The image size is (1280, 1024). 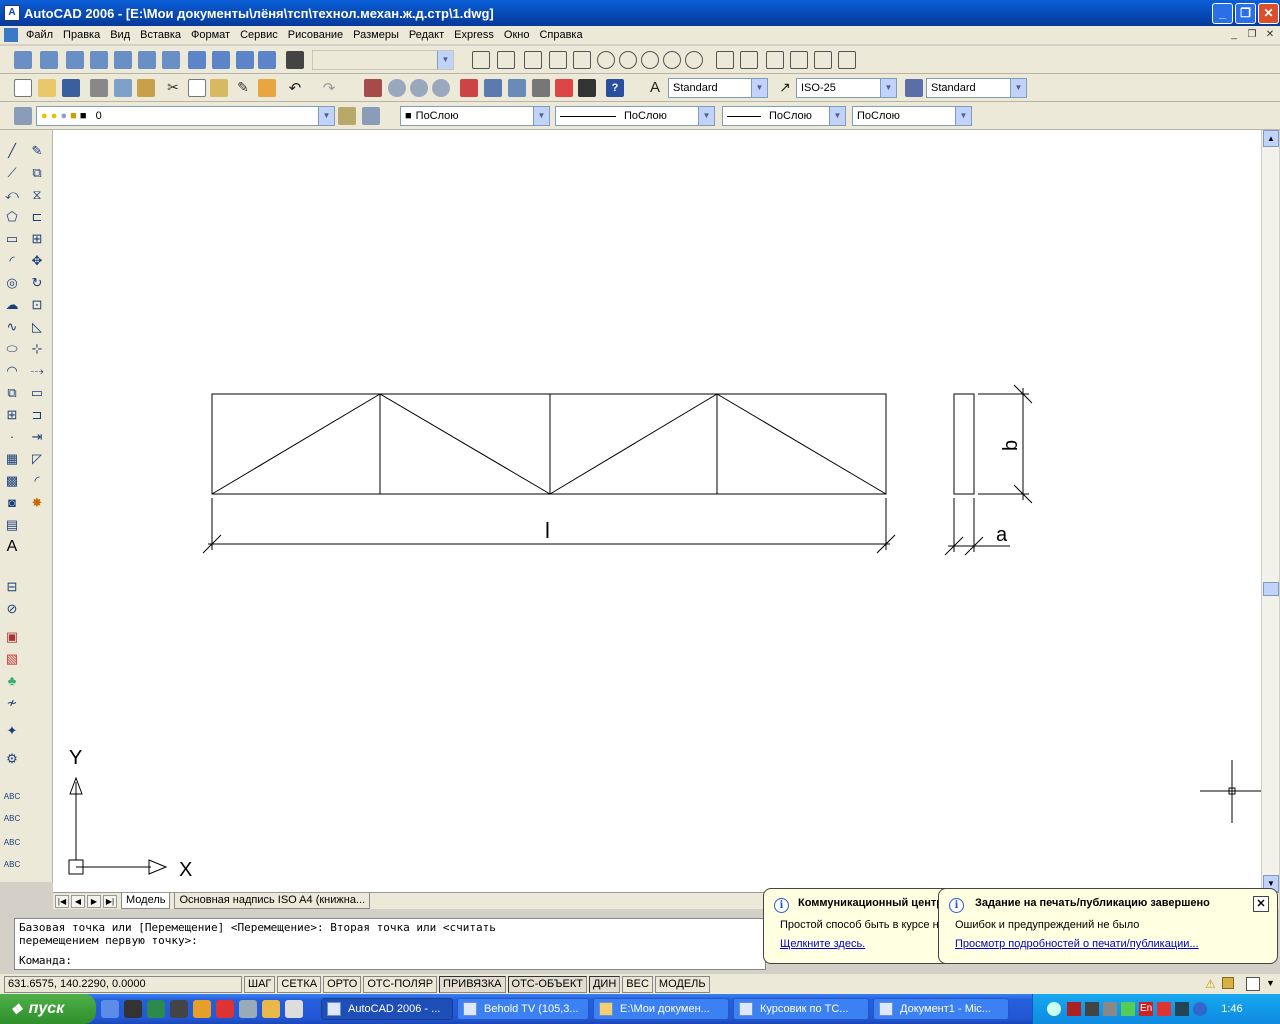 I want to click on tabsurf-icon, so click(x=799, y=60).